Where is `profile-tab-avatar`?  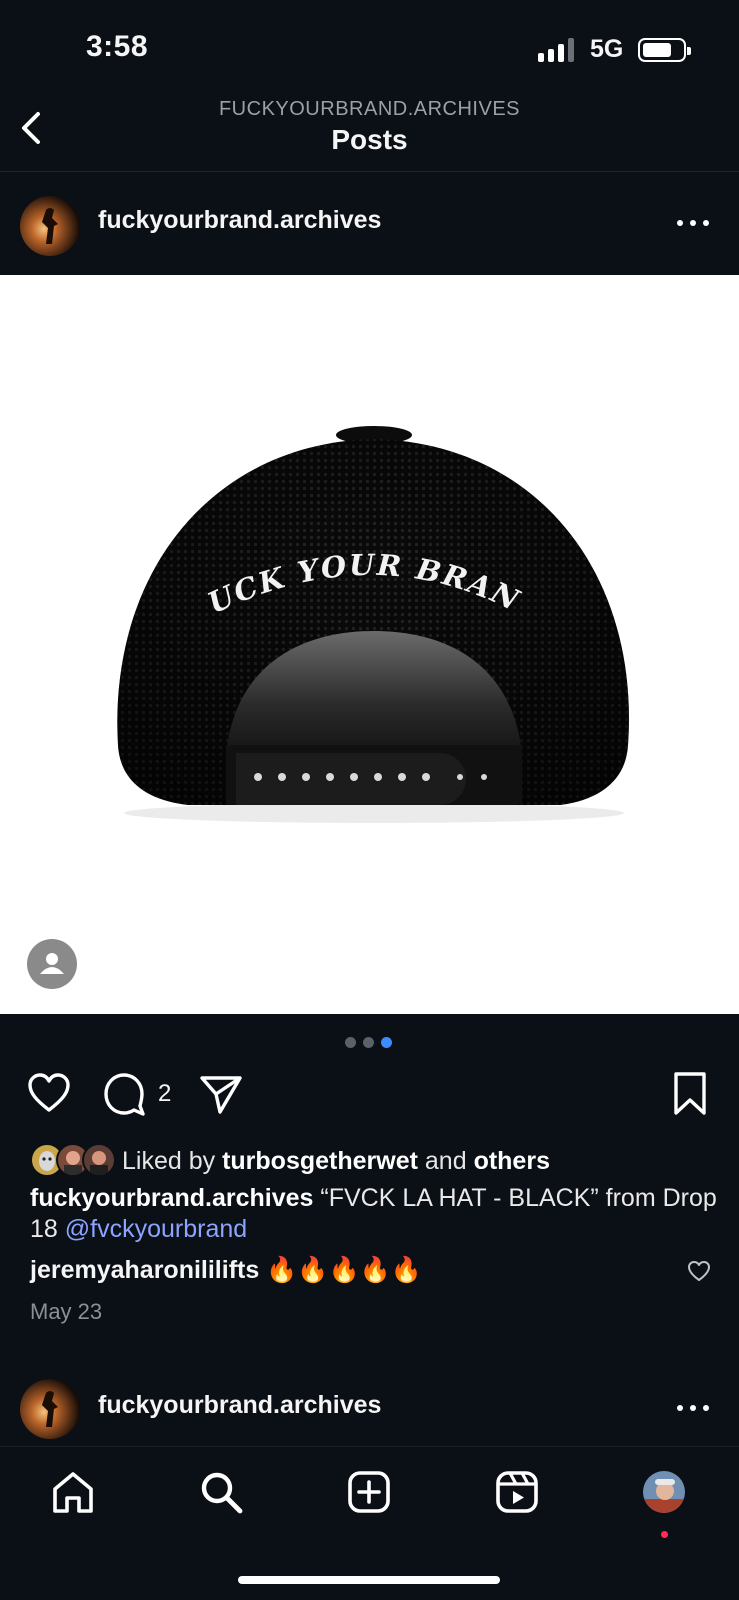
profile-tab-avatar is located at coordinates (664, 1492).